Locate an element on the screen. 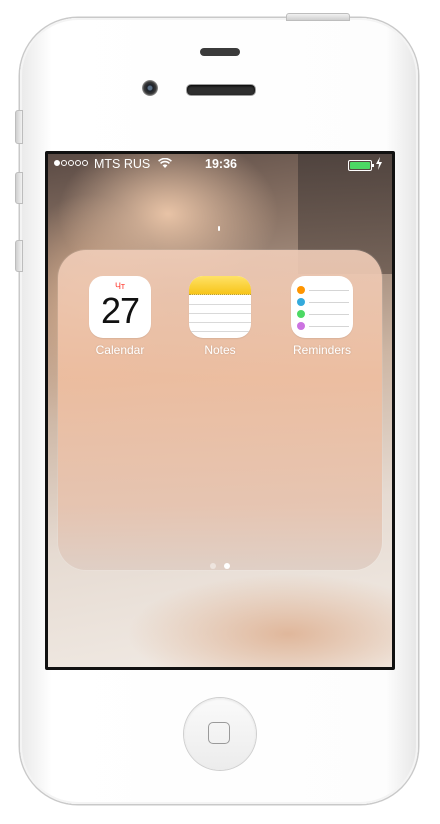  volume-down-button is located at coordinates (19, 256).